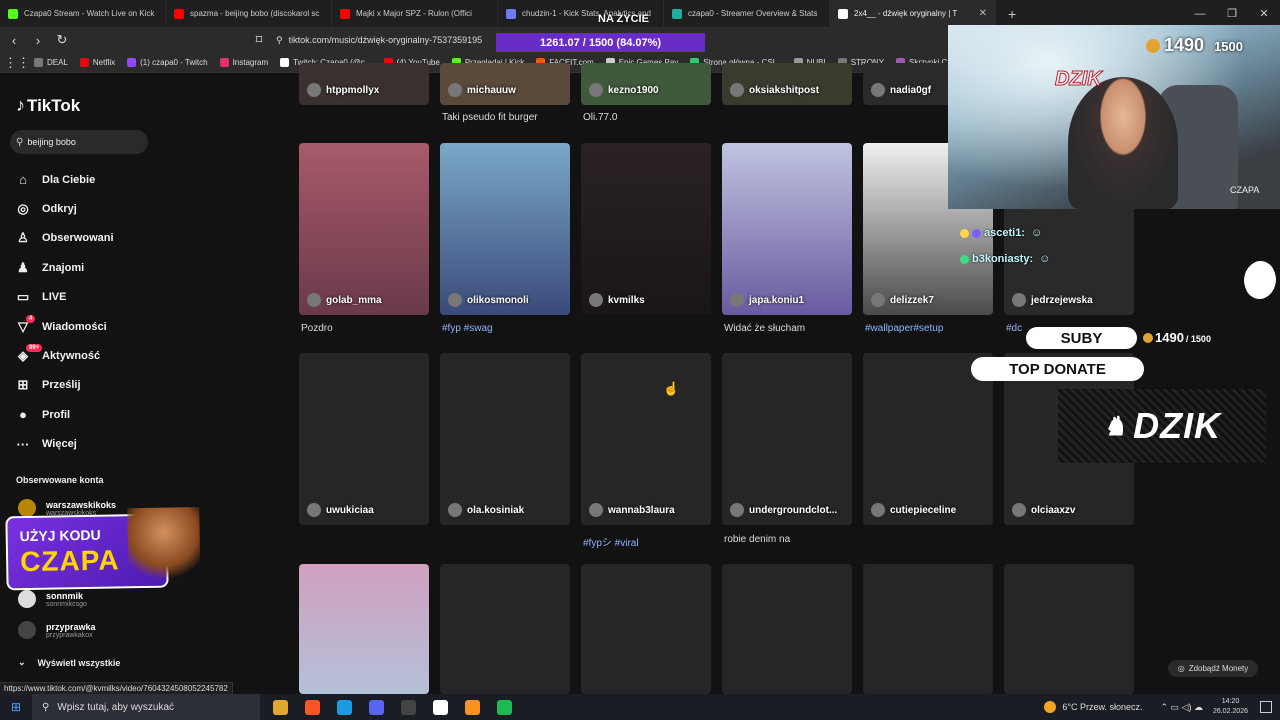  What do you see at coordinates (62, 40) in the screenshot?
I see `reload-icon: ↻` at bounding box center [62, 40].